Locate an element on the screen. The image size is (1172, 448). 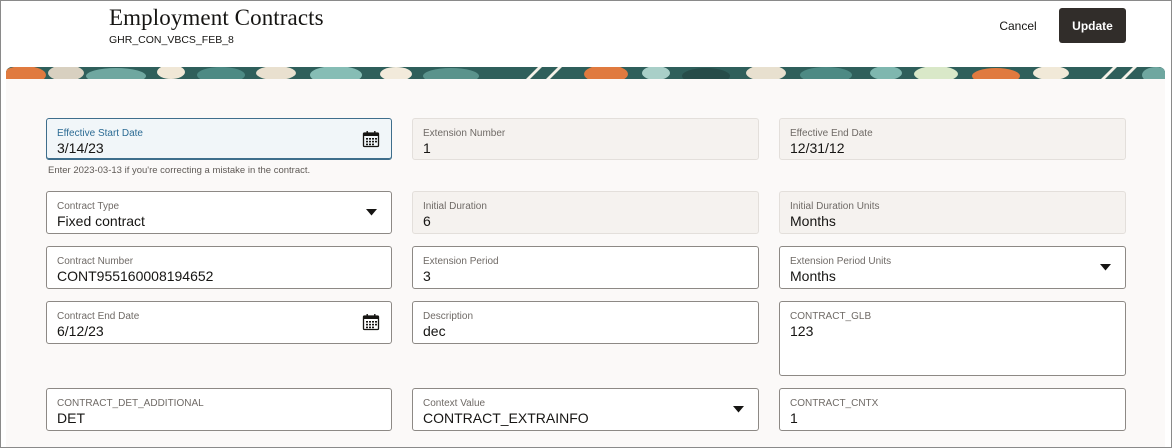
contract-number-label: Contract Number is located at coordinates (95, 261).